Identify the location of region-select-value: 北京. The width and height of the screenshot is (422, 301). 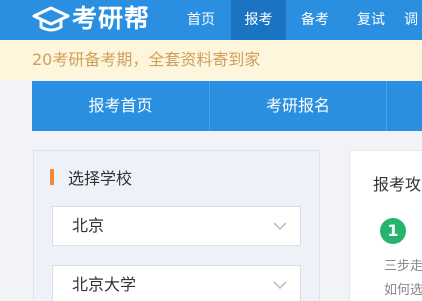
(88, 225).